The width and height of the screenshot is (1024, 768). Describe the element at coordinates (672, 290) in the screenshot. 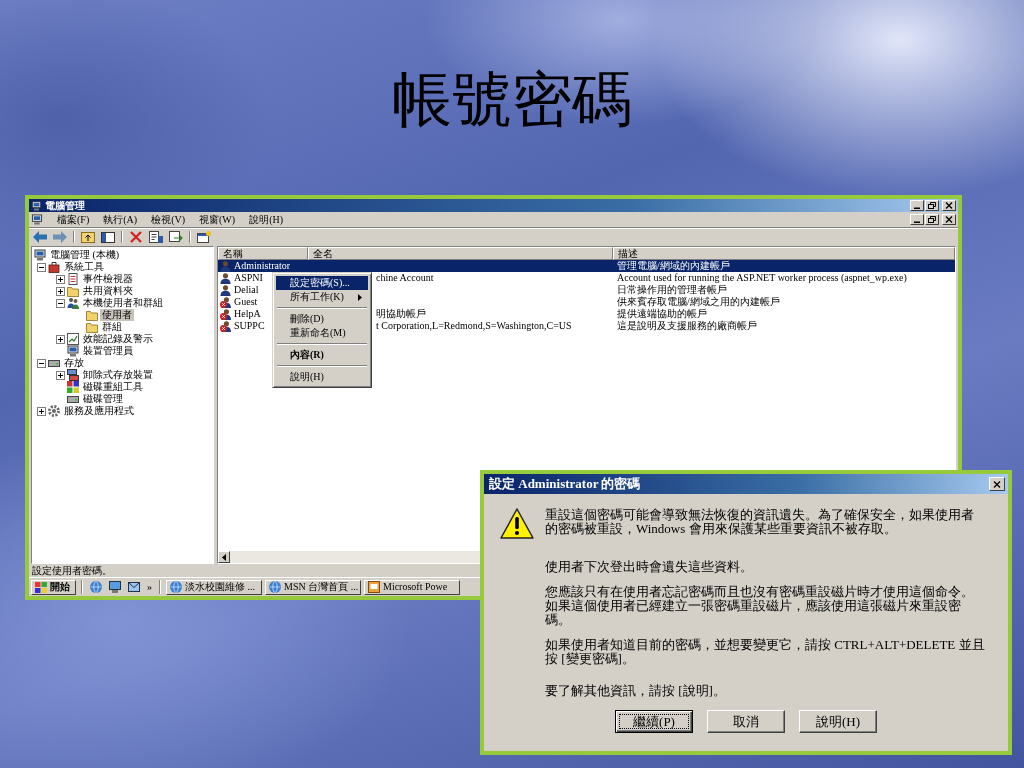

I see `description: 日常操作用的管理者帳戶` at that location.